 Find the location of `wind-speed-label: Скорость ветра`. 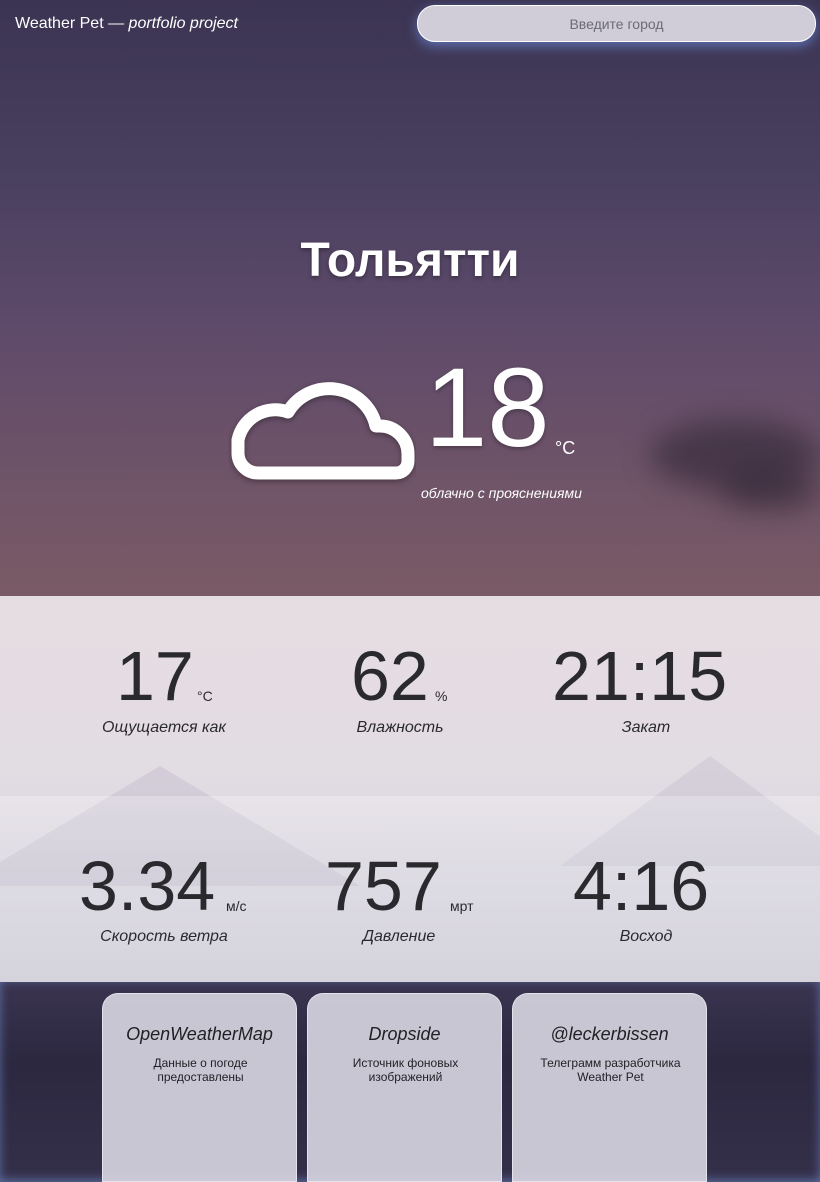

wind-speed-label: Скорость ветра is located at coordinates (164, 936).